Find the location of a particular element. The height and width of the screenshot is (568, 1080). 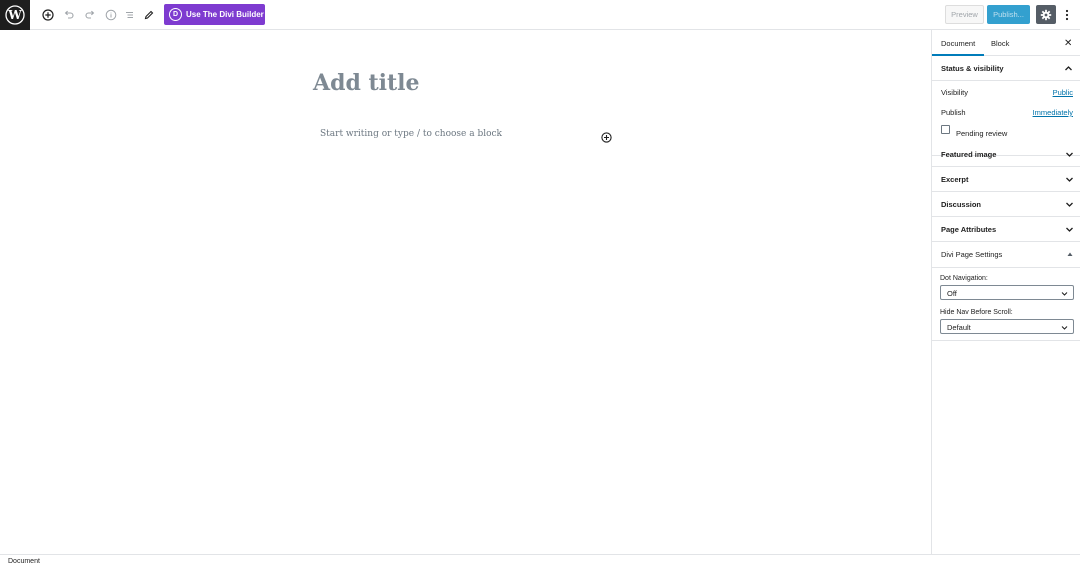

panel-divi-page-settings: Divi Page Settings is located at coordinates (1006, 255).